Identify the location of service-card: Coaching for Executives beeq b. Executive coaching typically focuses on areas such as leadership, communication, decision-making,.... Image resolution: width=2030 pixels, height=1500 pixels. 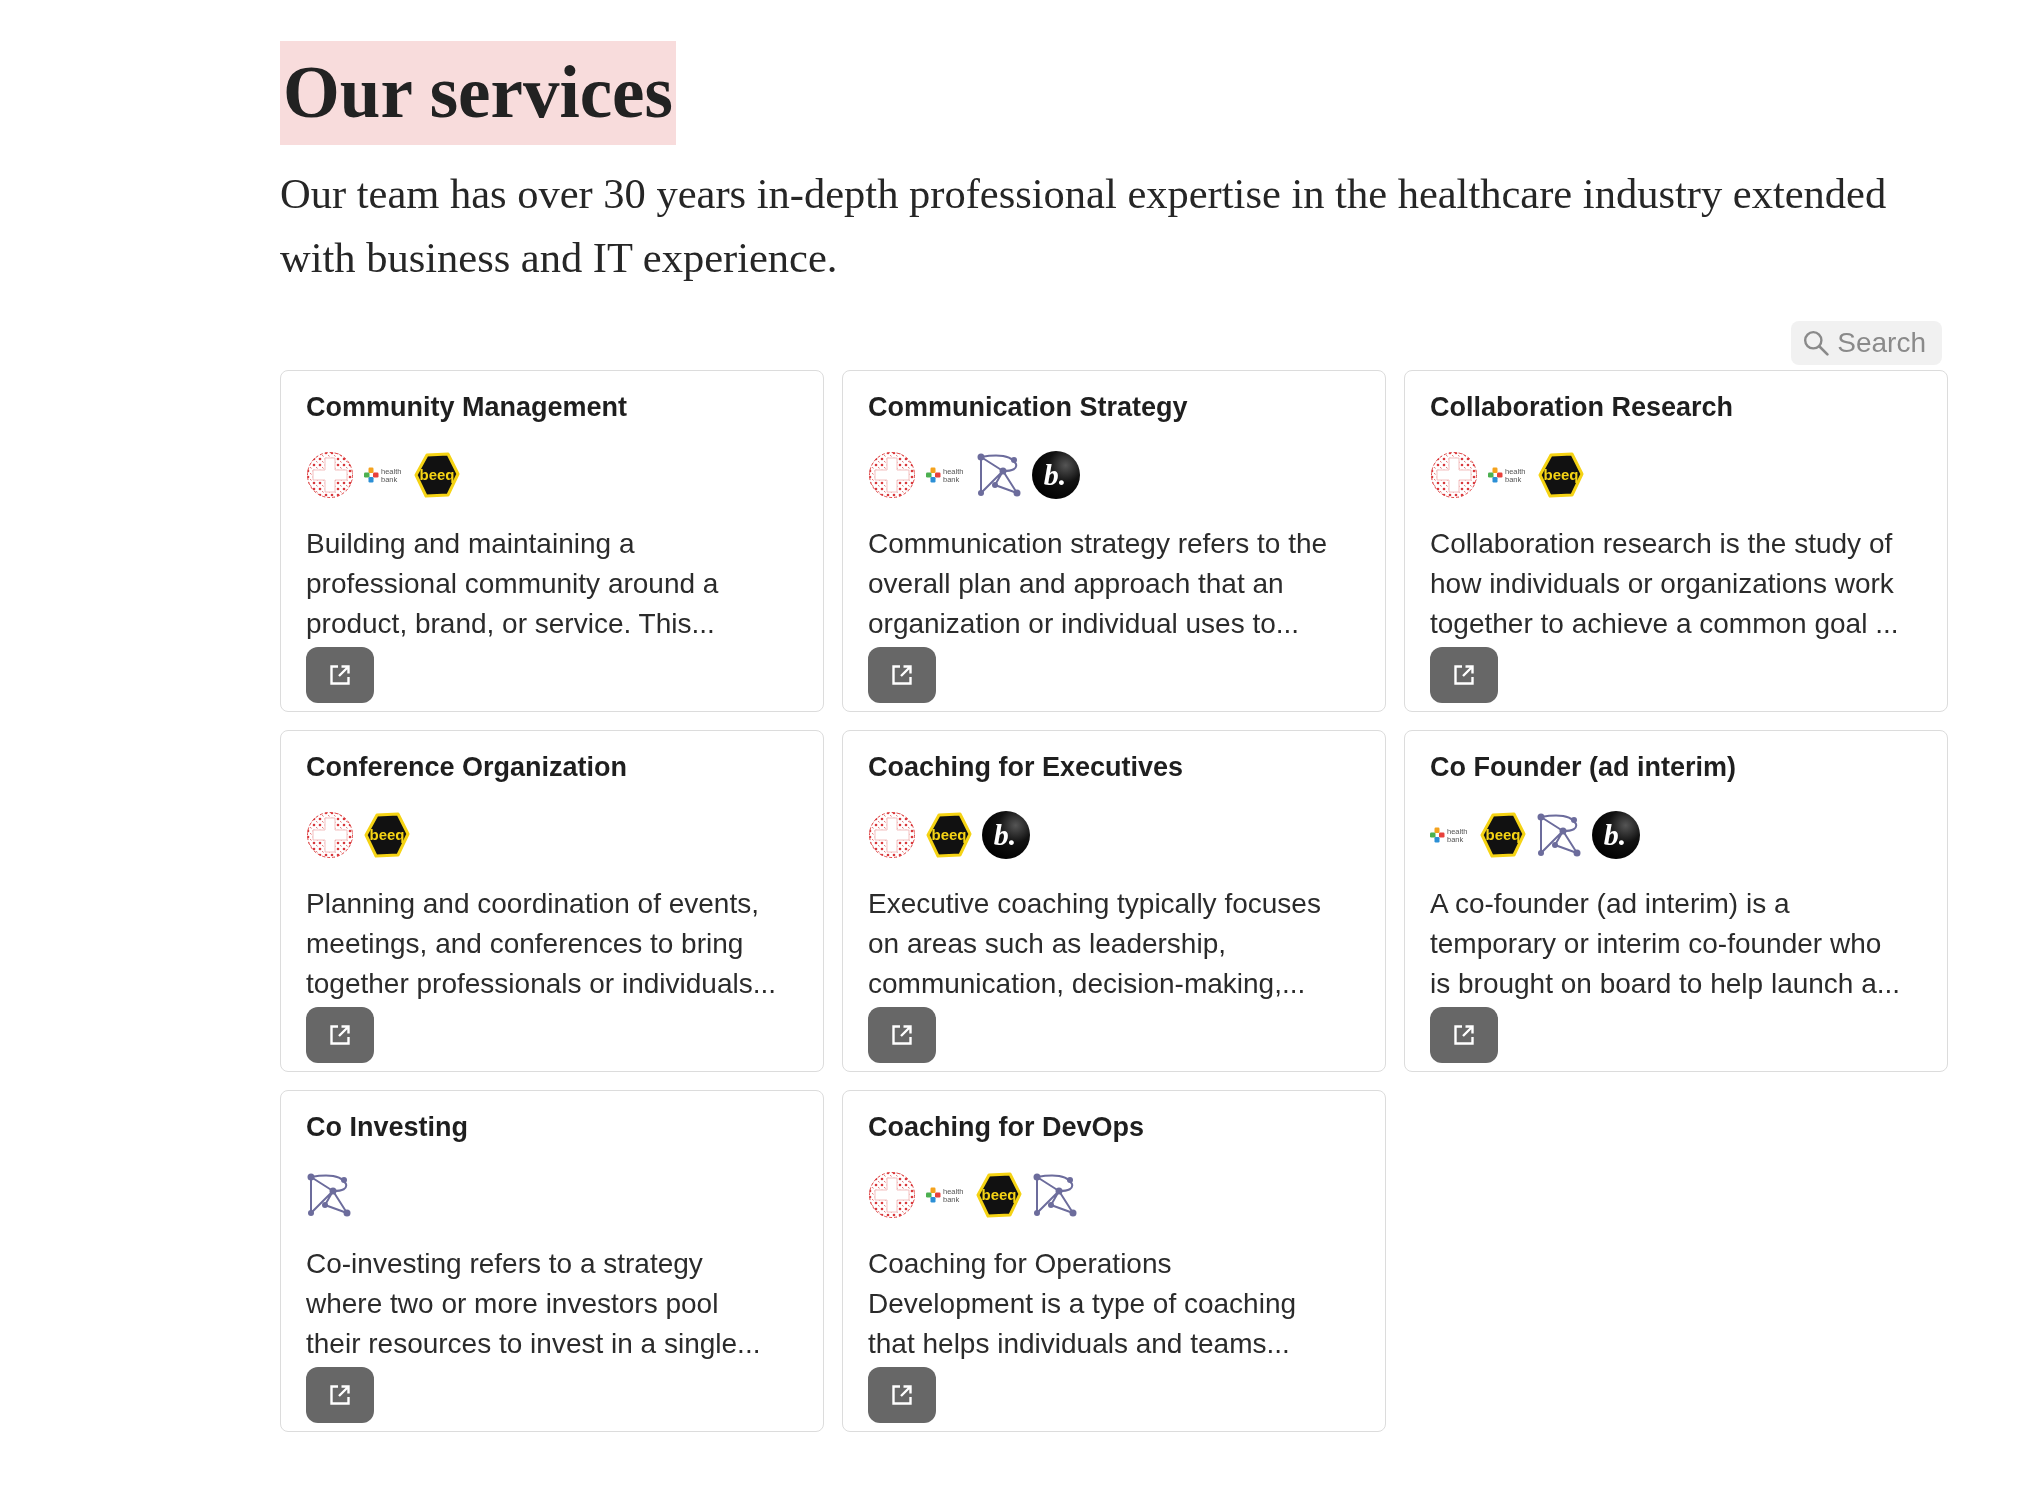
(1114, 901).